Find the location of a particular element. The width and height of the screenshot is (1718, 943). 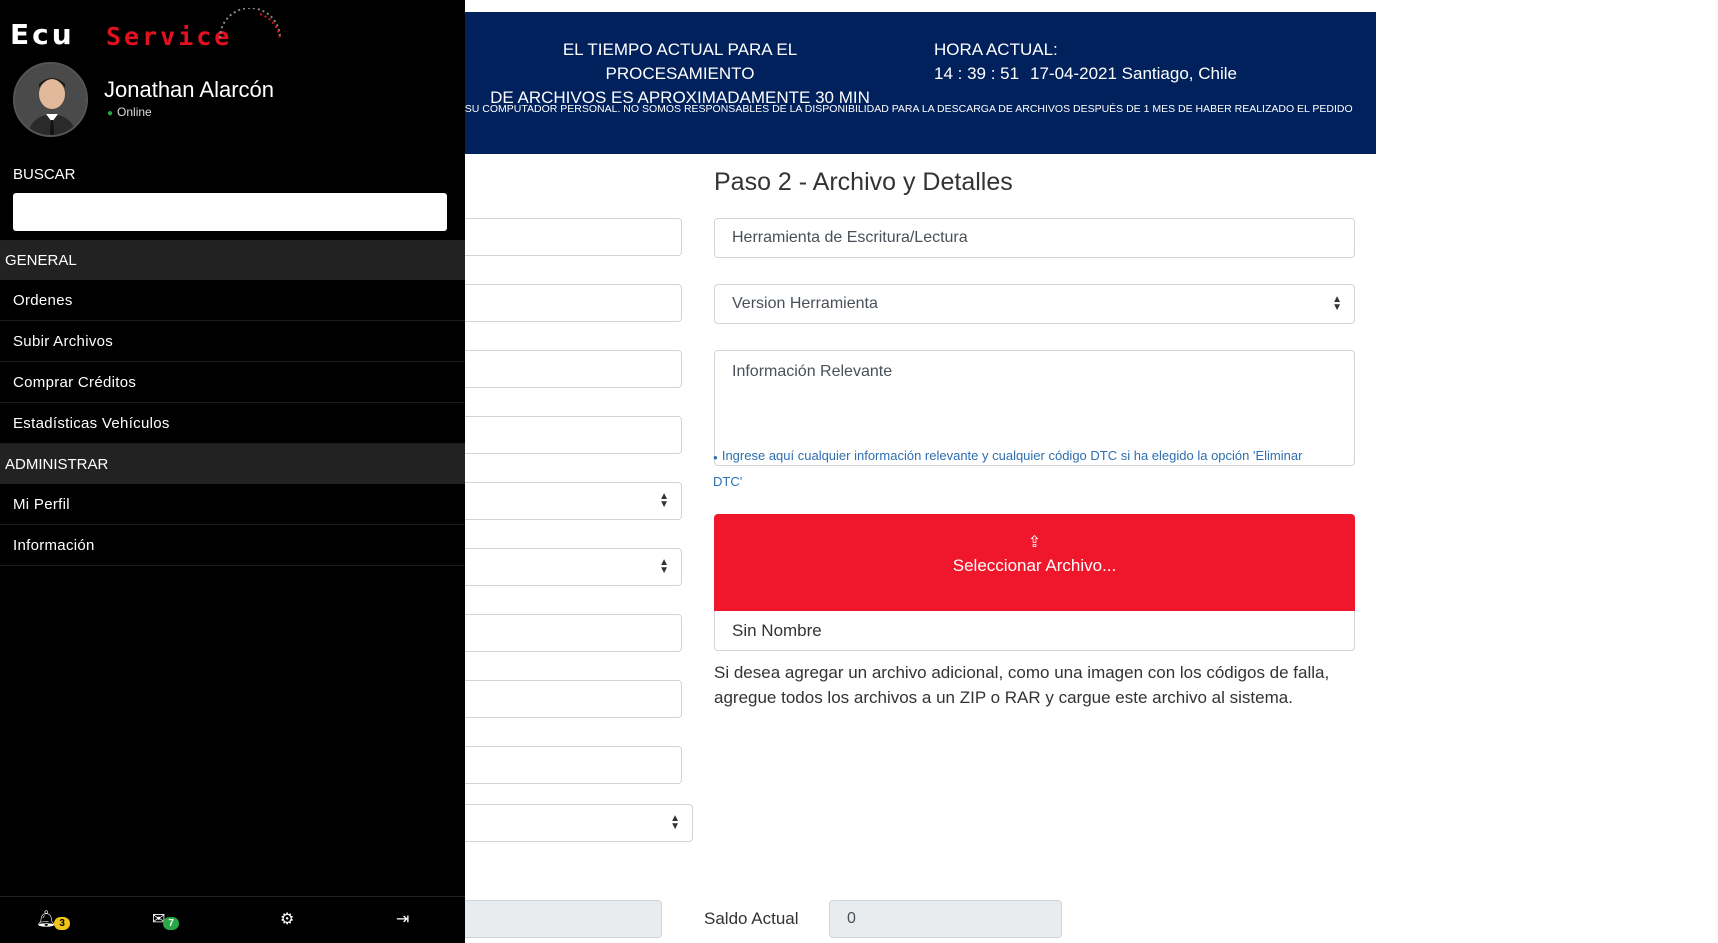

hora-label: HORA ACTUAL: is located at coordinates (996, 49).